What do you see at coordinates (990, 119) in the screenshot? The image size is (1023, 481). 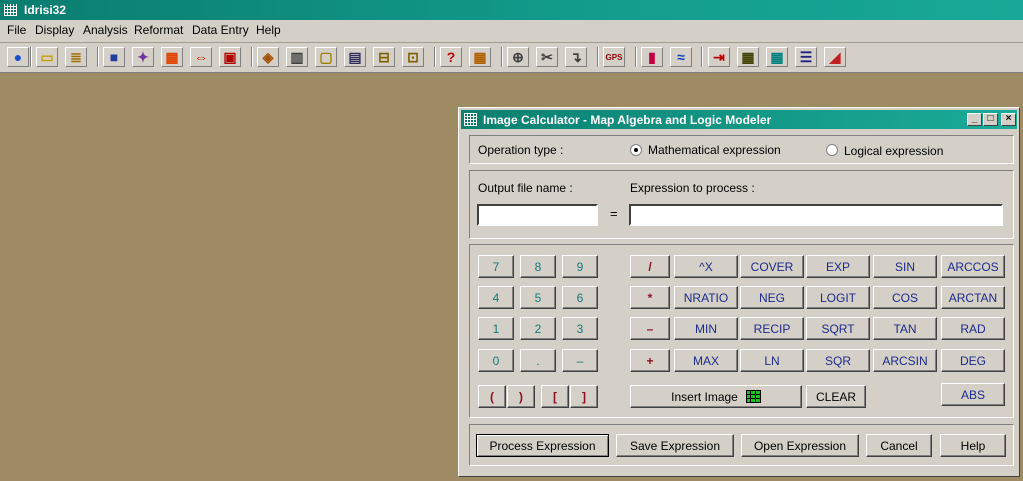 I see `maximize-button: □` at bounding box center [990, 119].